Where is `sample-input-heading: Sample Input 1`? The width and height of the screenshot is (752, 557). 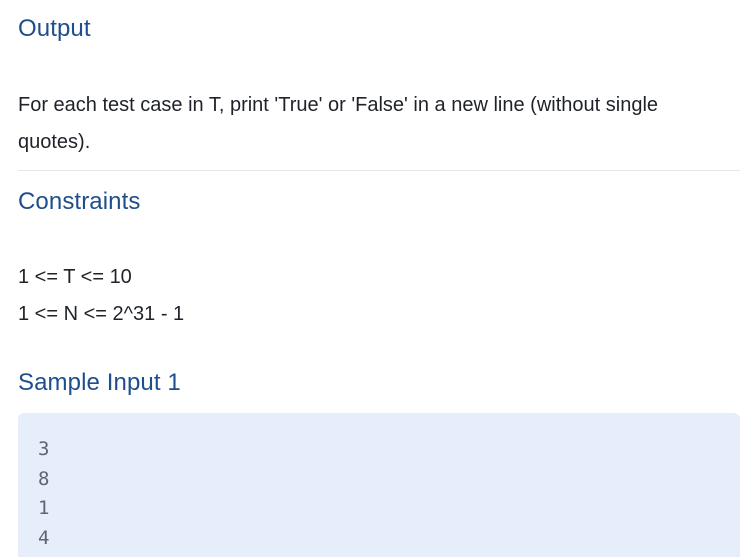 sample-input-heading: Sample Input 1 is located at coordinates (99, 382).